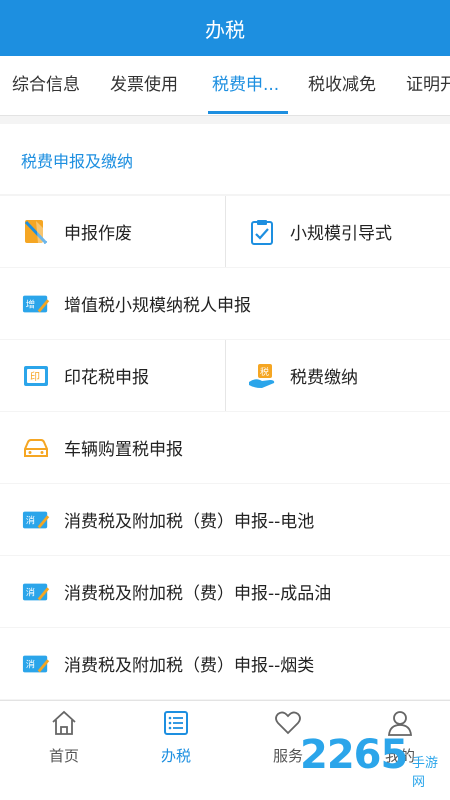 This screenshot has height=800, width=450. What do you see at coordinates (36, 232) in the screenshot?
I see `void-declaration-icon` at bounding box center [36, 232].